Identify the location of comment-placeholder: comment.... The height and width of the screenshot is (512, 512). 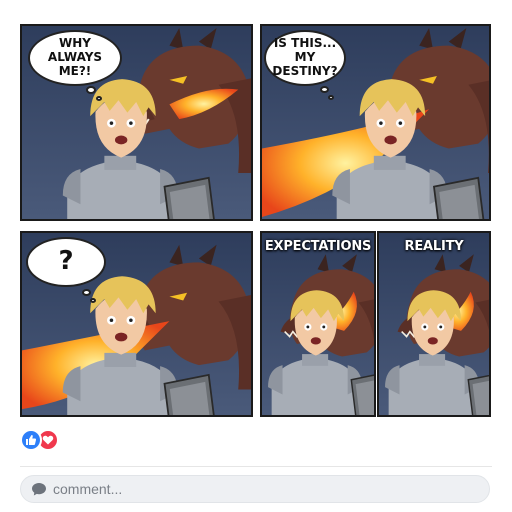
(88, 489).